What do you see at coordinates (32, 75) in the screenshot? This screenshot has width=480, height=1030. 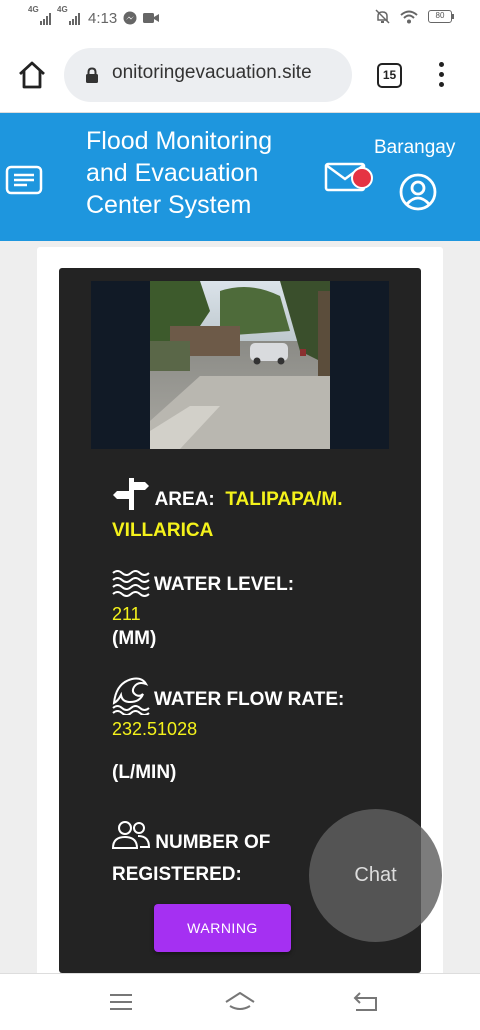 I see `home-icon` at bounding box center [32, 75].